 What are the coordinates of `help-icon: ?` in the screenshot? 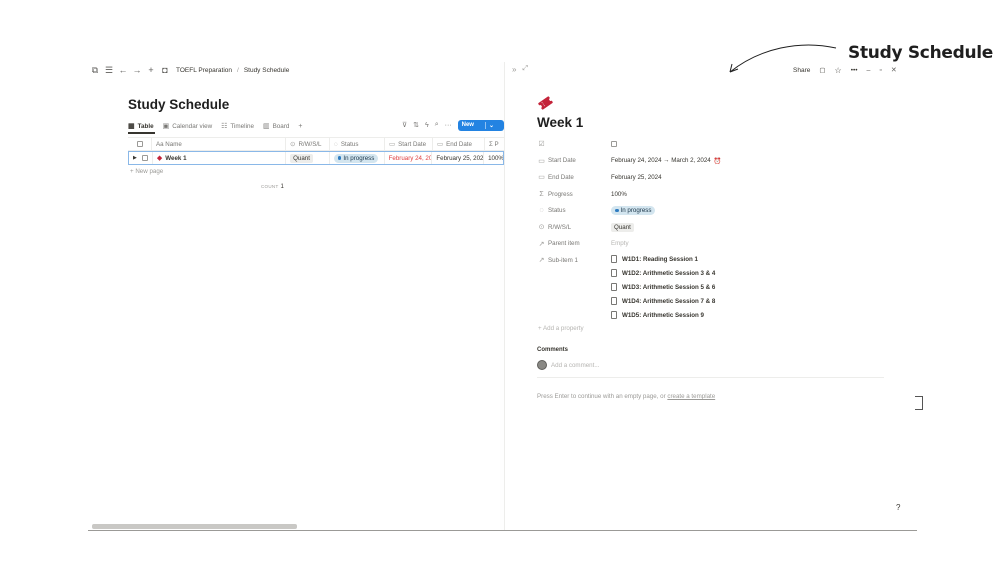 It's located at (898, 507).